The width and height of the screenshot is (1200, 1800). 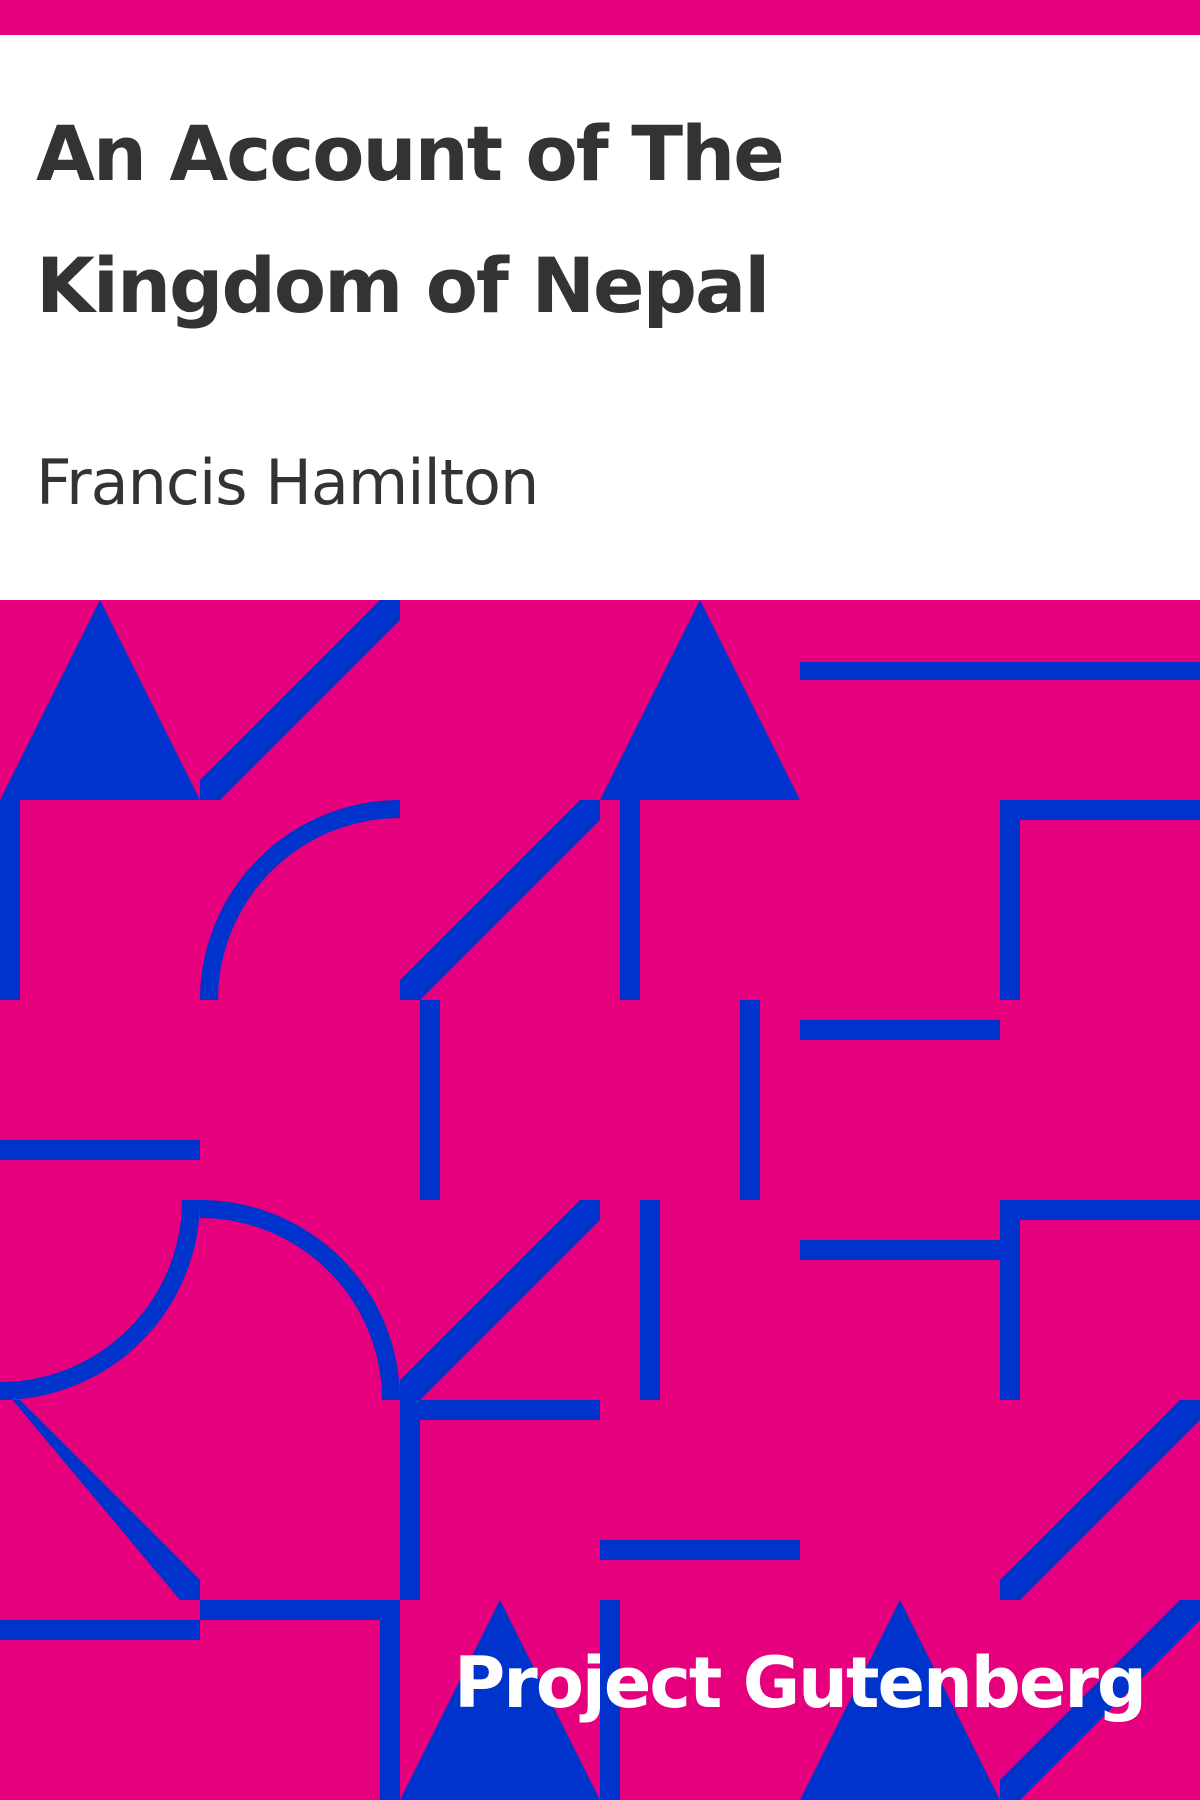 I want to click on book-author: Francis Hamilton, so click(x=287, y=482).